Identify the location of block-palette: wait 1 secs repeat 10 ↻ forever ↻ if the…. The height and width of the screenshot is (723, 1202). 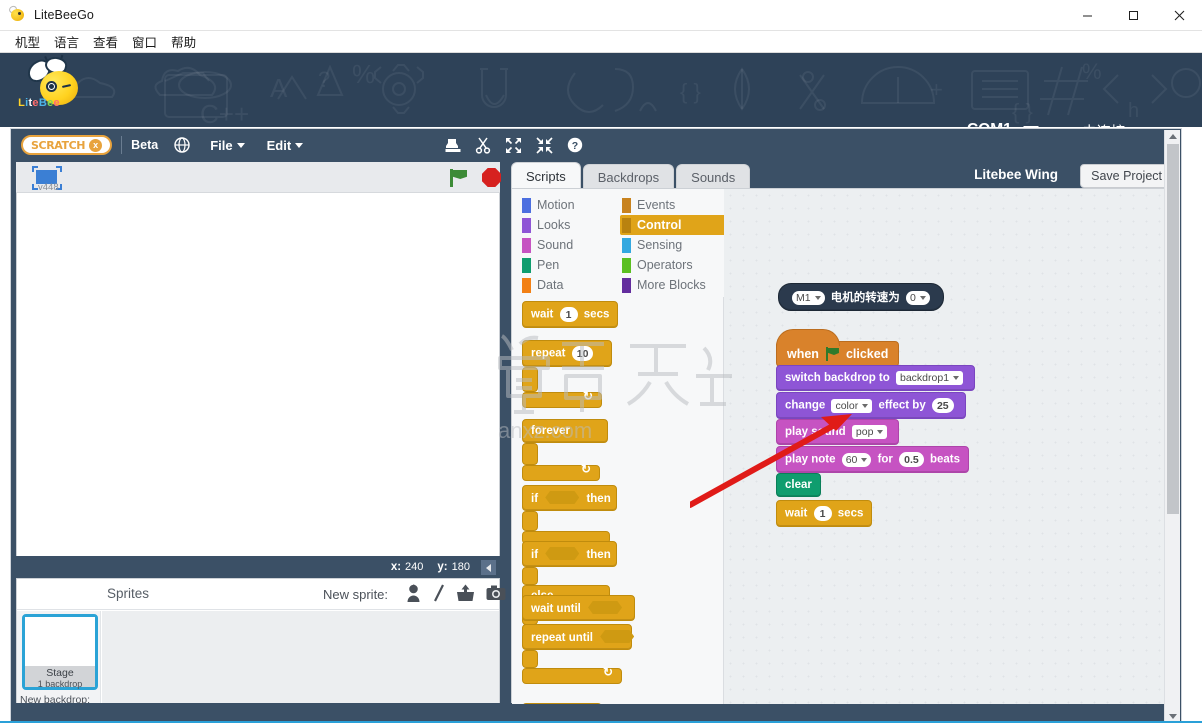
(618, 500).